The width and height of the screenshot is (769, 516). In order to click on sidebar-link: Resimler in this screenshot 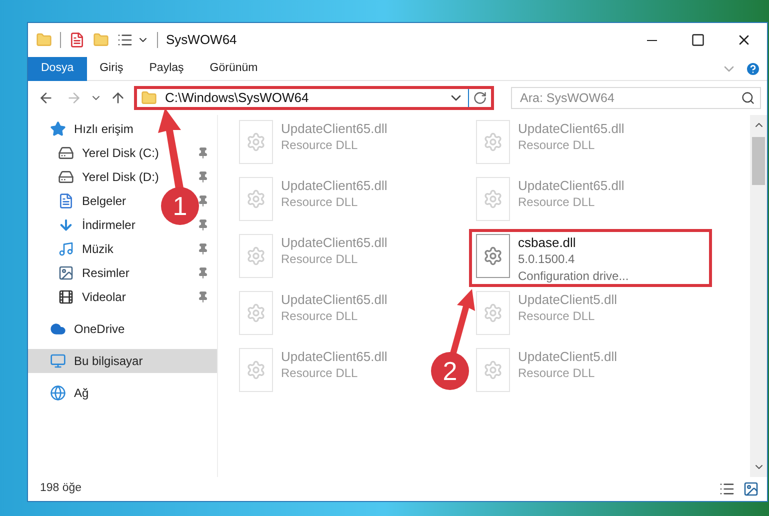, I will do `click(106, 273)`.